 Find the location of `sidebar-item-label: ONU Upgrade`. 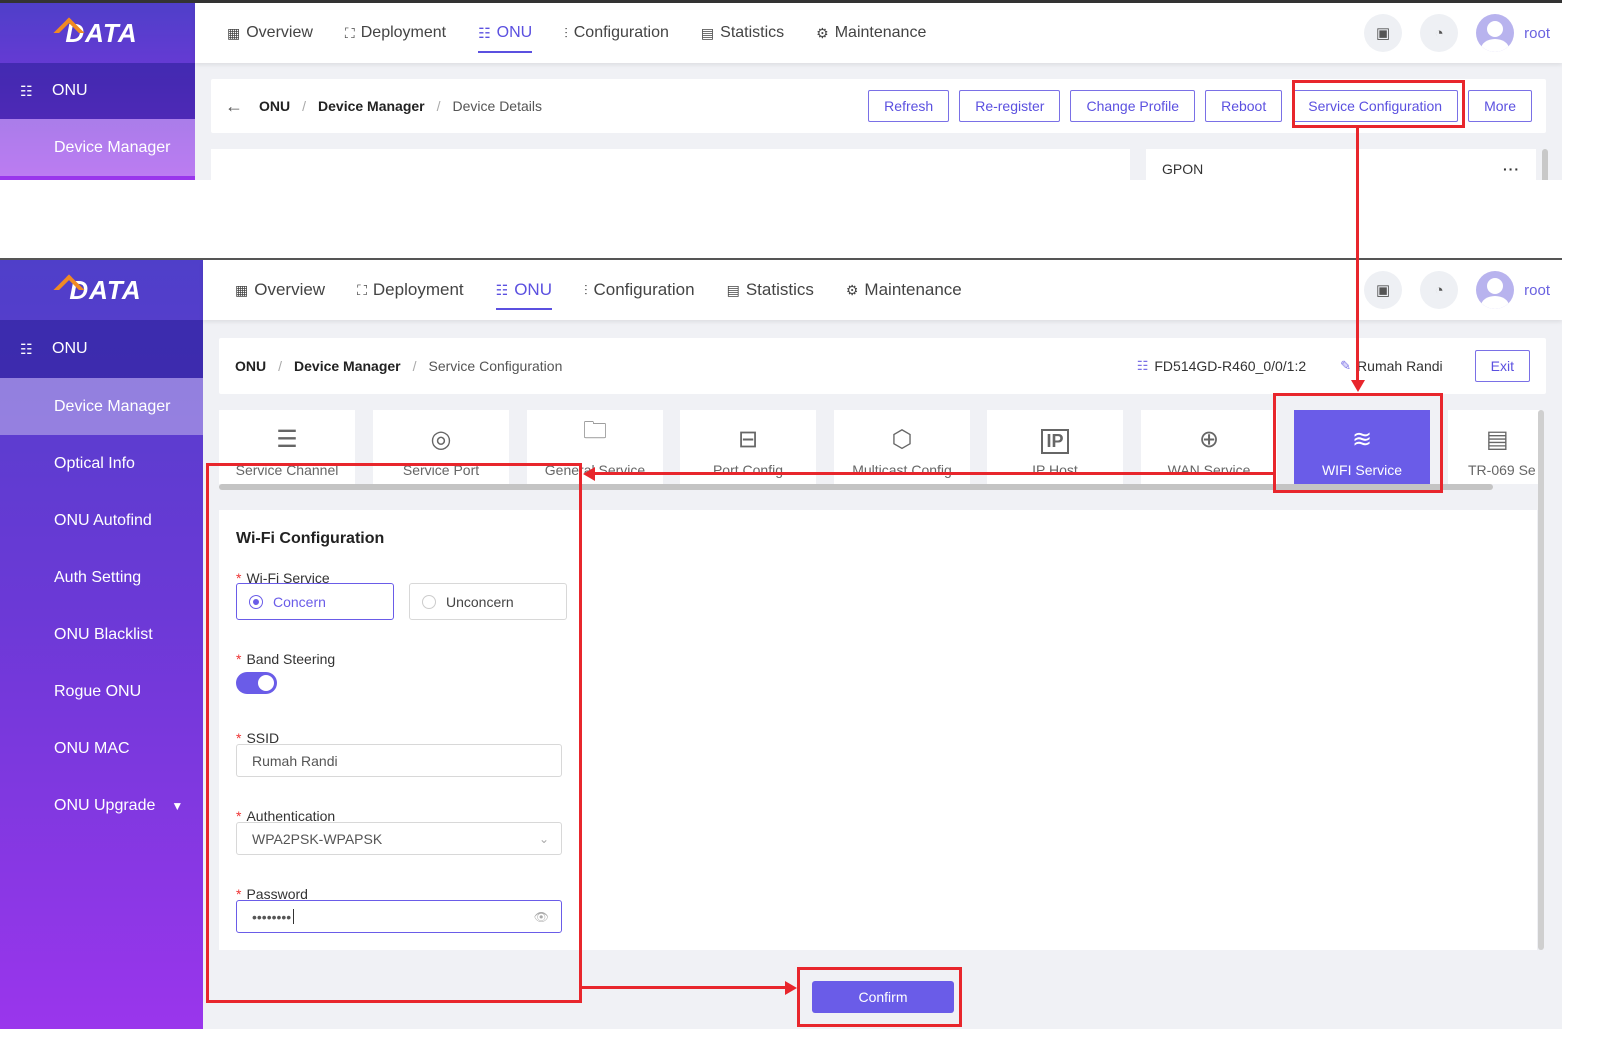

sidebar-item-label: ONU Upgrade is located at coordinates (105, 805).